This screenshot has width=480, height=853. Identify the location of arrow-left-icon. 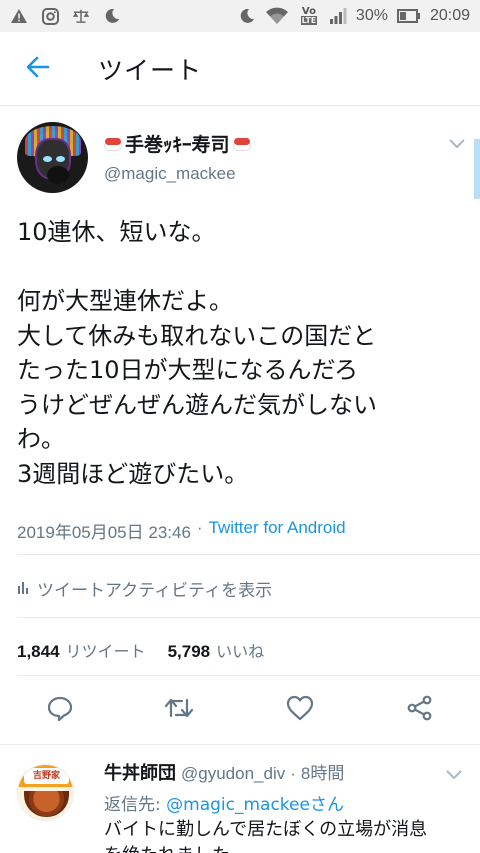
(38, 69).